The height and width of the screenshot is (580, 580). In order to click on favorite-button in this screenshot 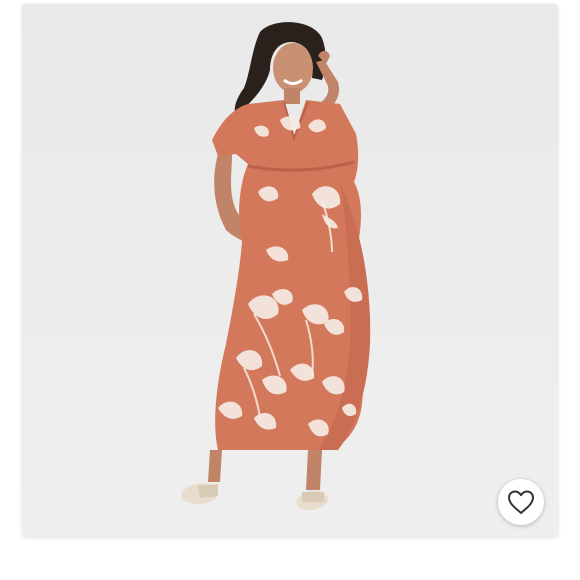, I will do `click(521, 502)`.